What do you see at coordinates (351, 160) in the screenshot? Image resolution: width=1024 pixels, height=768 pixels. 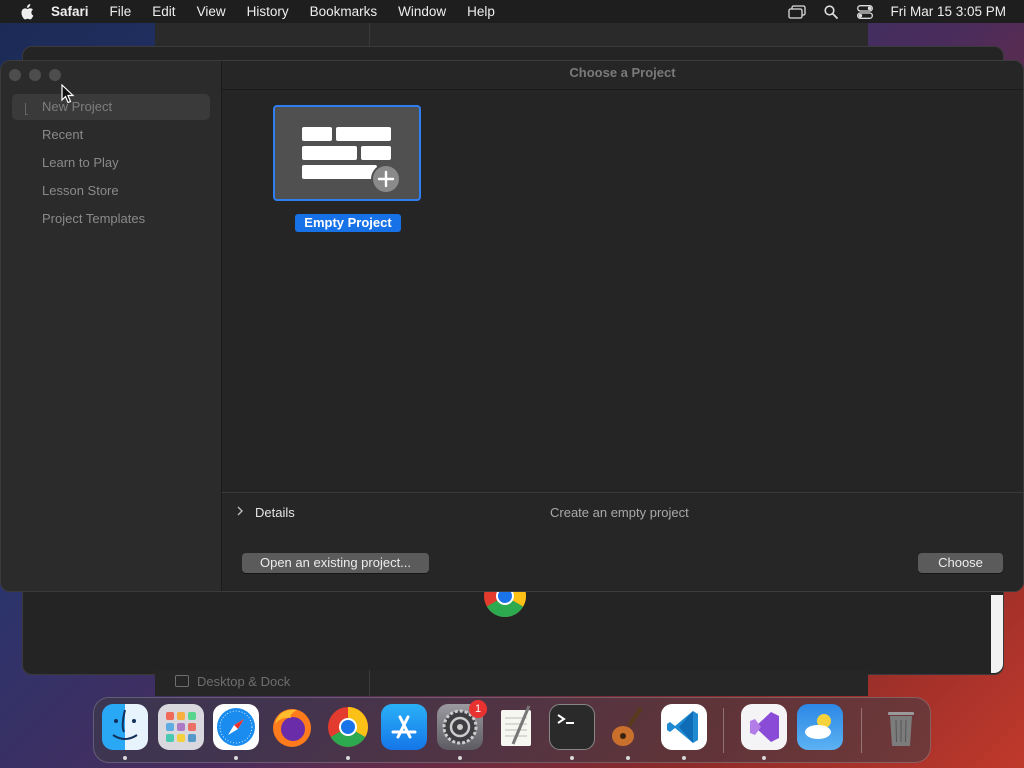 I see `empty-project-icon` at bounding box center [351, 160].